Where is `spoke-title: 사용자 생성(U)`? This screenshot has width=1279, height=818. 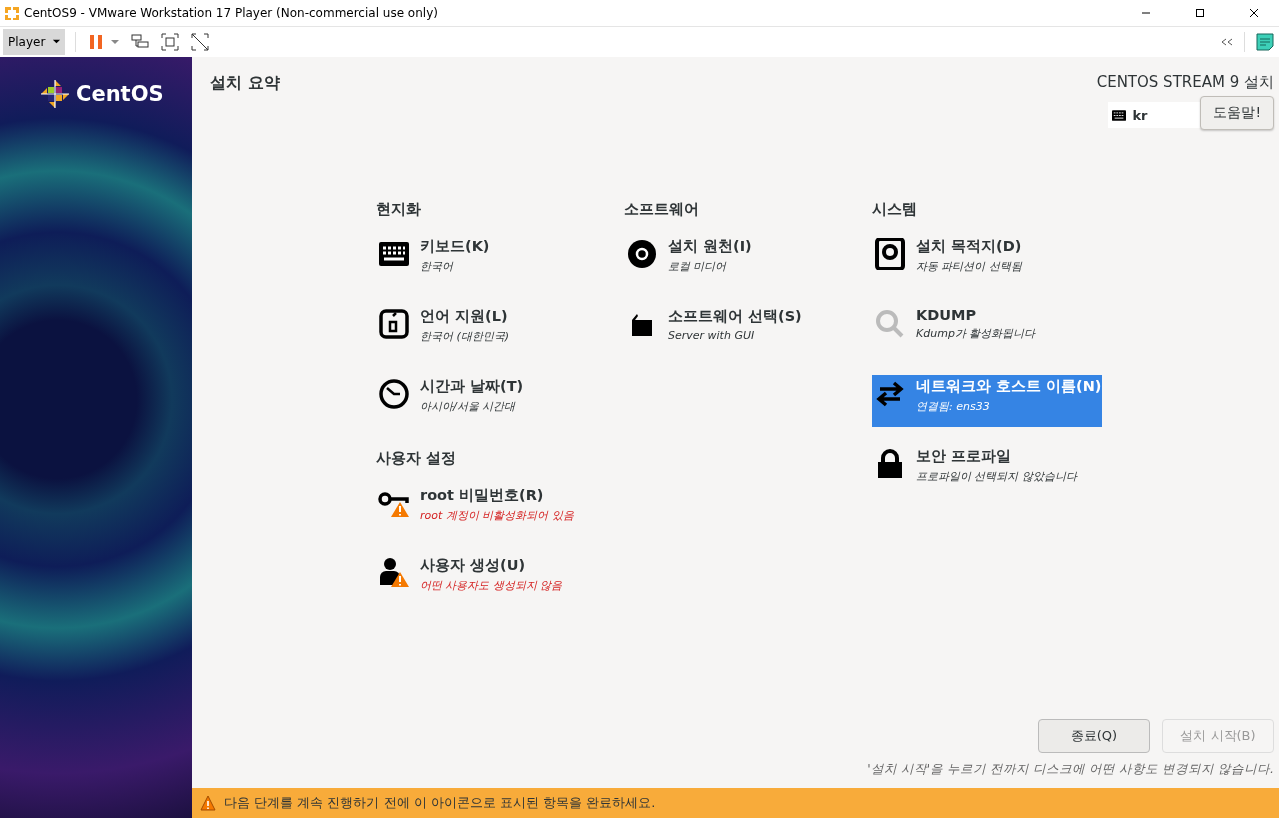
spoke-title: 사용자 생성(U) is located at coordinates (473, 565).